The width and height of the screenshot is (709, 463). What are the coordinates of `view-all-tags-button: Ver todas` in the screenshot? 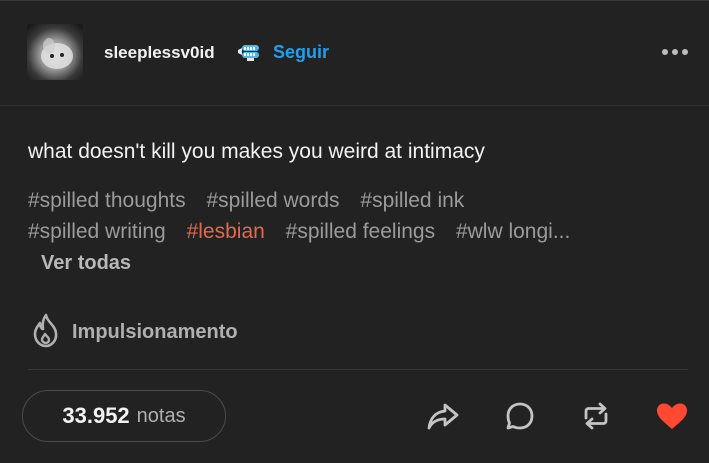 It's located at (86, 263).